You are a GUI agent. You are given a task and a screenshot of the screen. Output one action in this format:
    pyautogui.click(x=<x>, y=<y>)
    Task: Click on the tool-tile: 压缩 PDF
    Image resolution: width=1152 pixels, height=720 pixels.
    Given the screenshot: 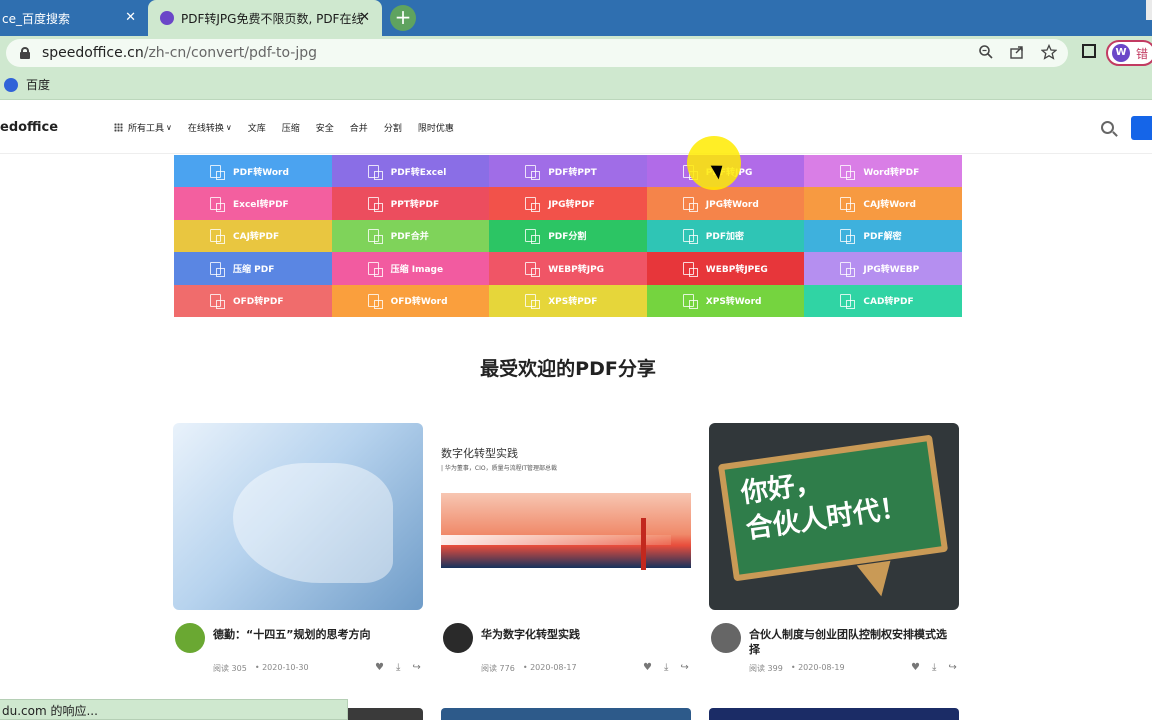 What is the action you would take?
    pyautogui.click(x=253, y=268)
    